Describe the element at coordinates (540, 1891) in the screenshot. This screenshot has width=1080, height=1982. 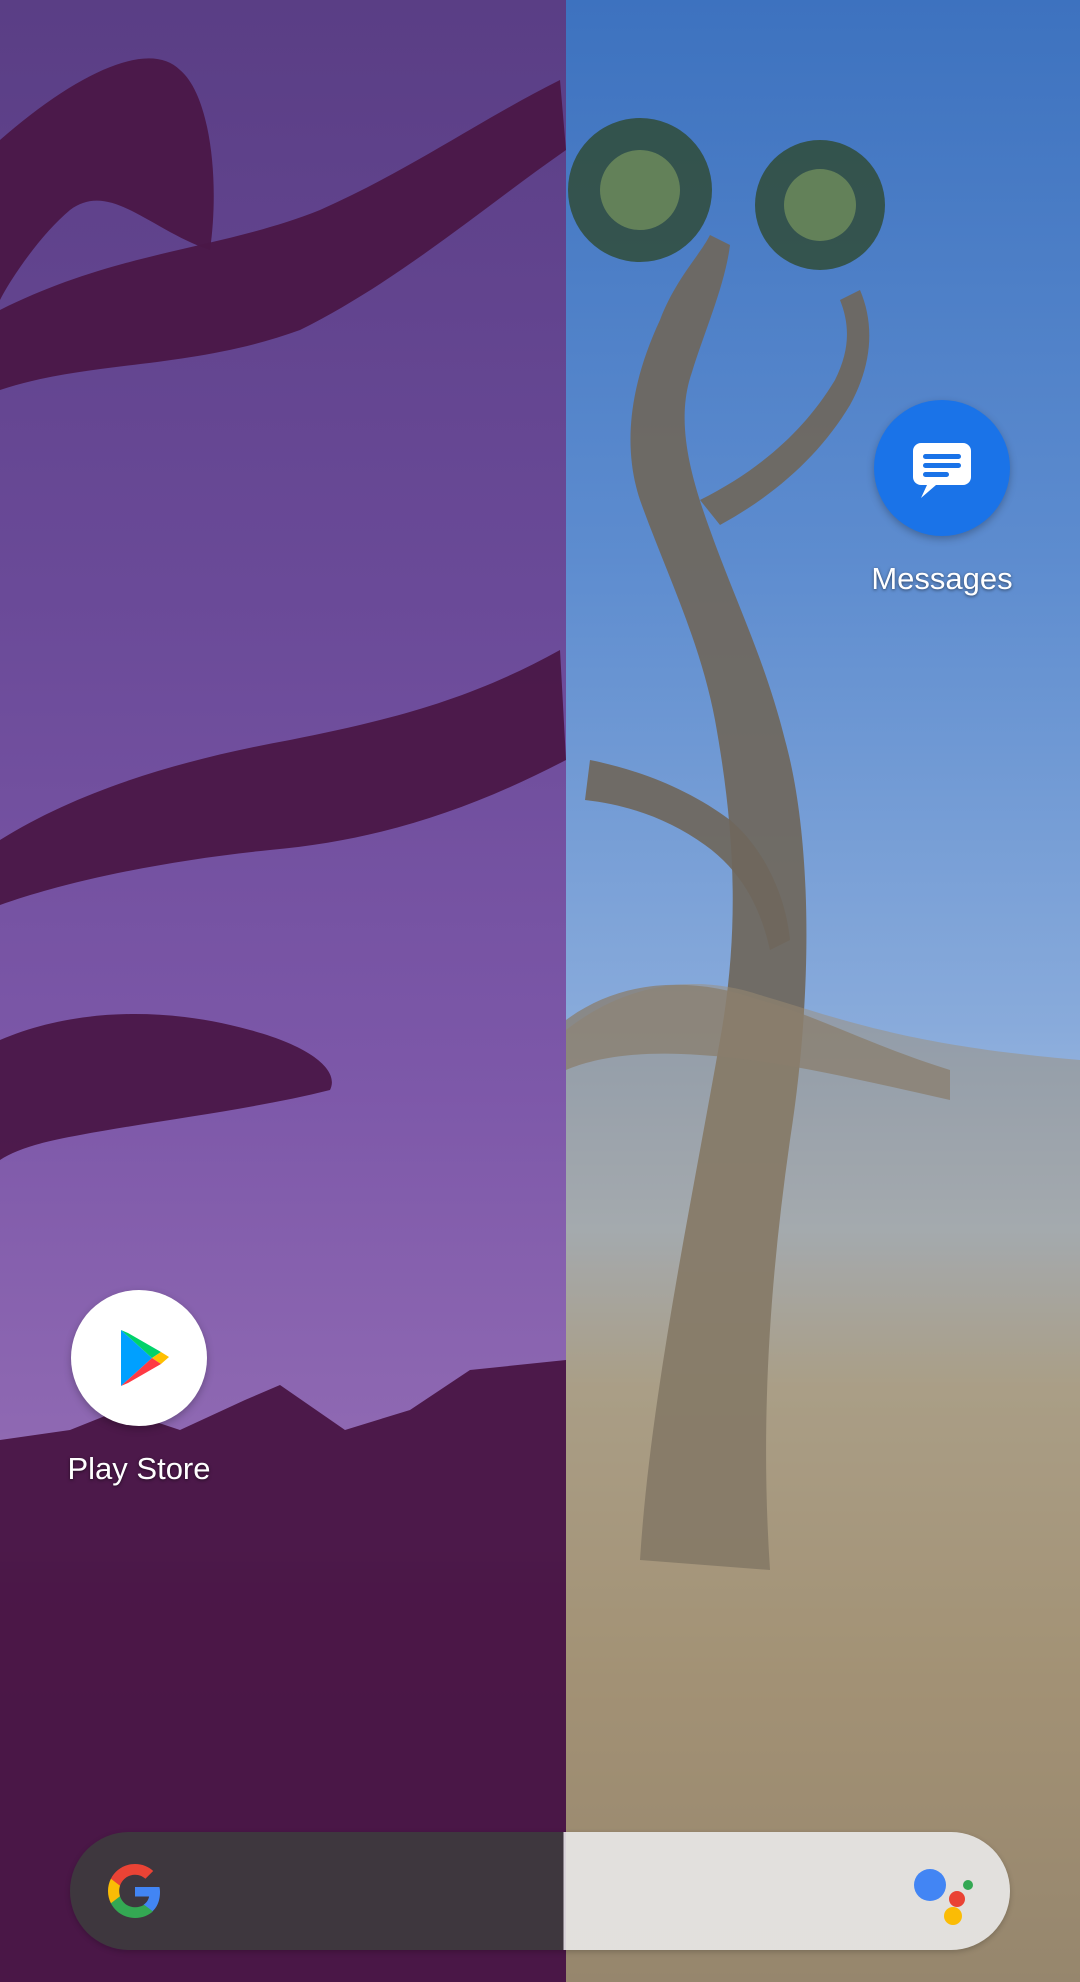
I see `google-search-bar` at that location.